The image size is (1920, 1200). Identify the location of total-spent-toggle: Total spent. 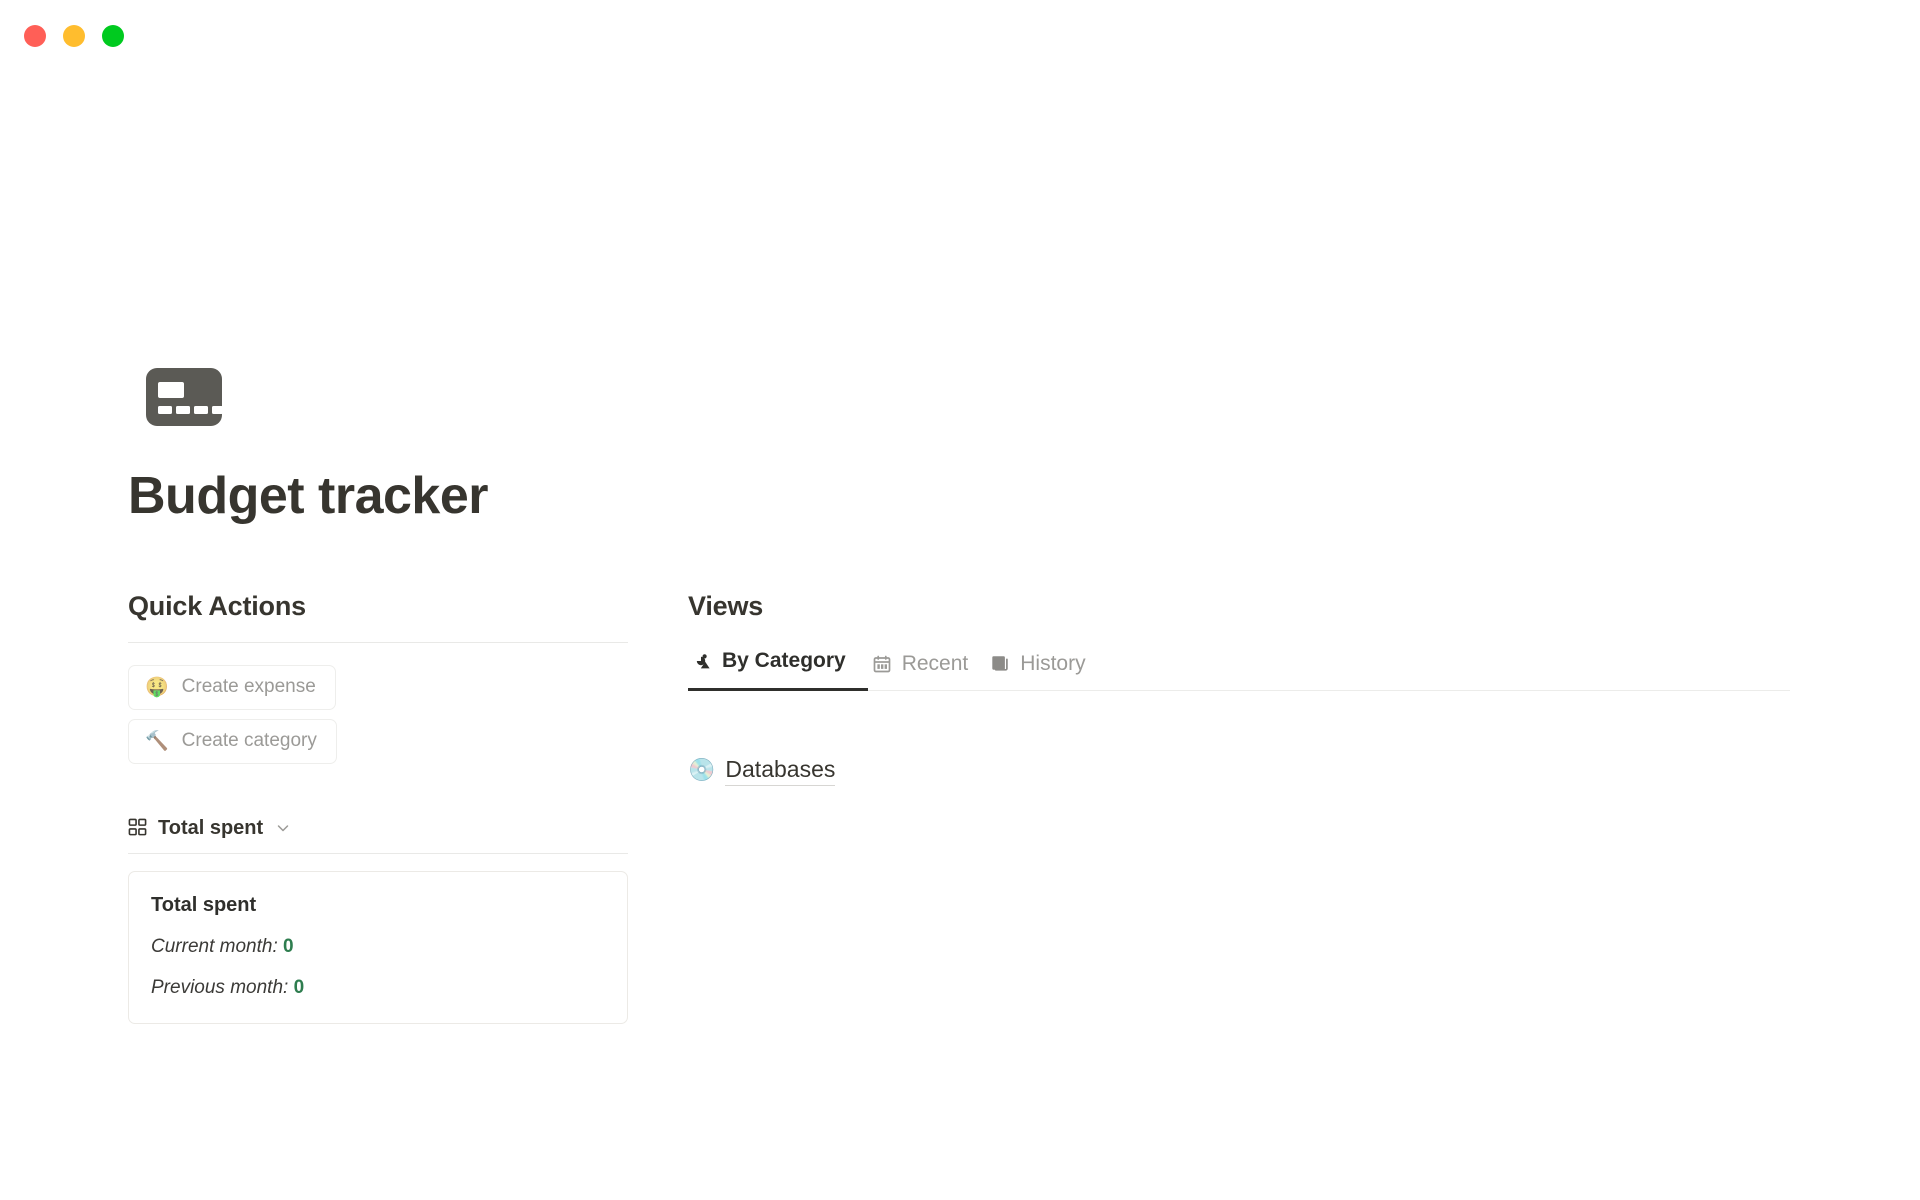
(378, 828).